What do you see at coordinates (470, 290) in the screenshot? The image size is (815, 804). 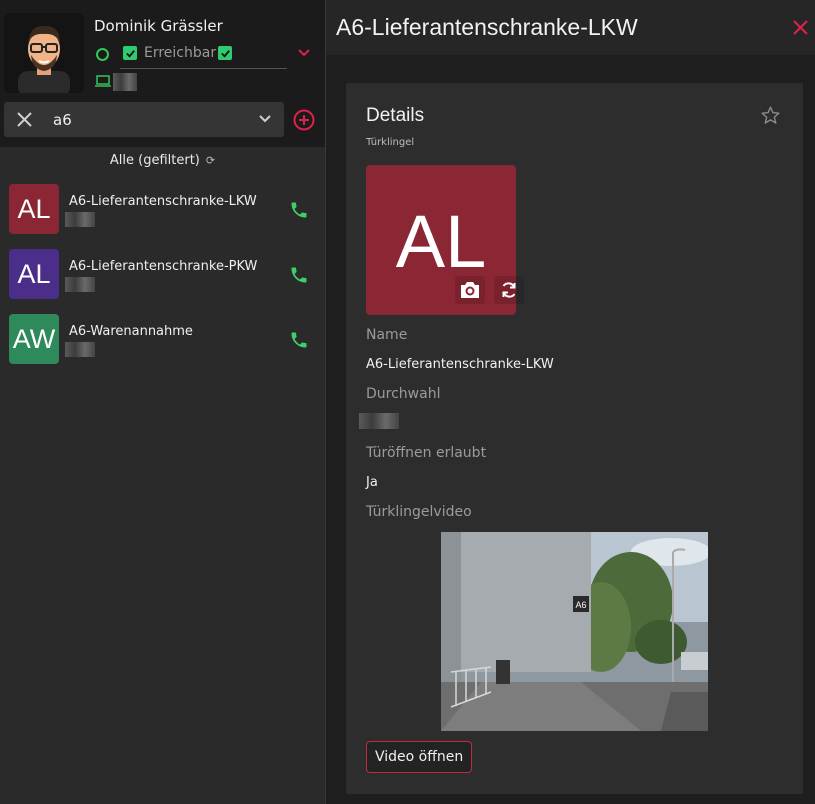 I see `camera-icon` at bounding box center [470, 290].